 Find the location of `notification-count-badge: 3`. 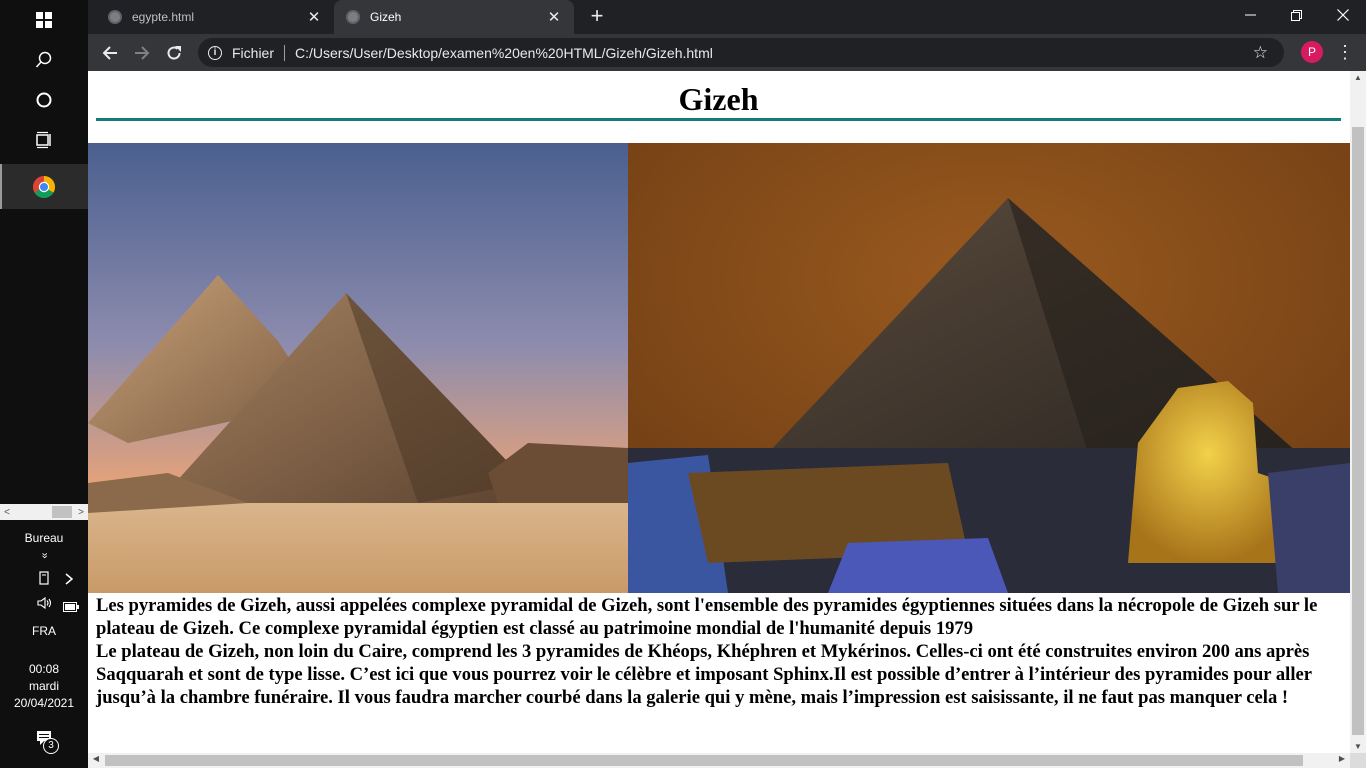

notification-count-badge: 3 is located at coordinates (51, 746).